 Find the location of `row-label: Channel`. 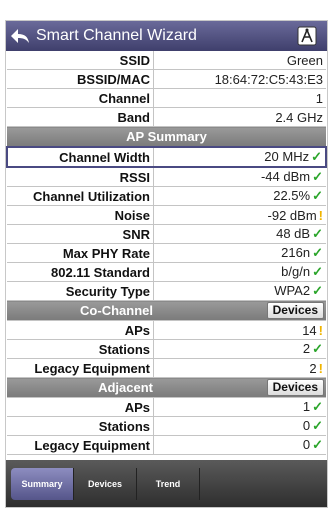

row-label: Channel is located at coordinates (80, 98).